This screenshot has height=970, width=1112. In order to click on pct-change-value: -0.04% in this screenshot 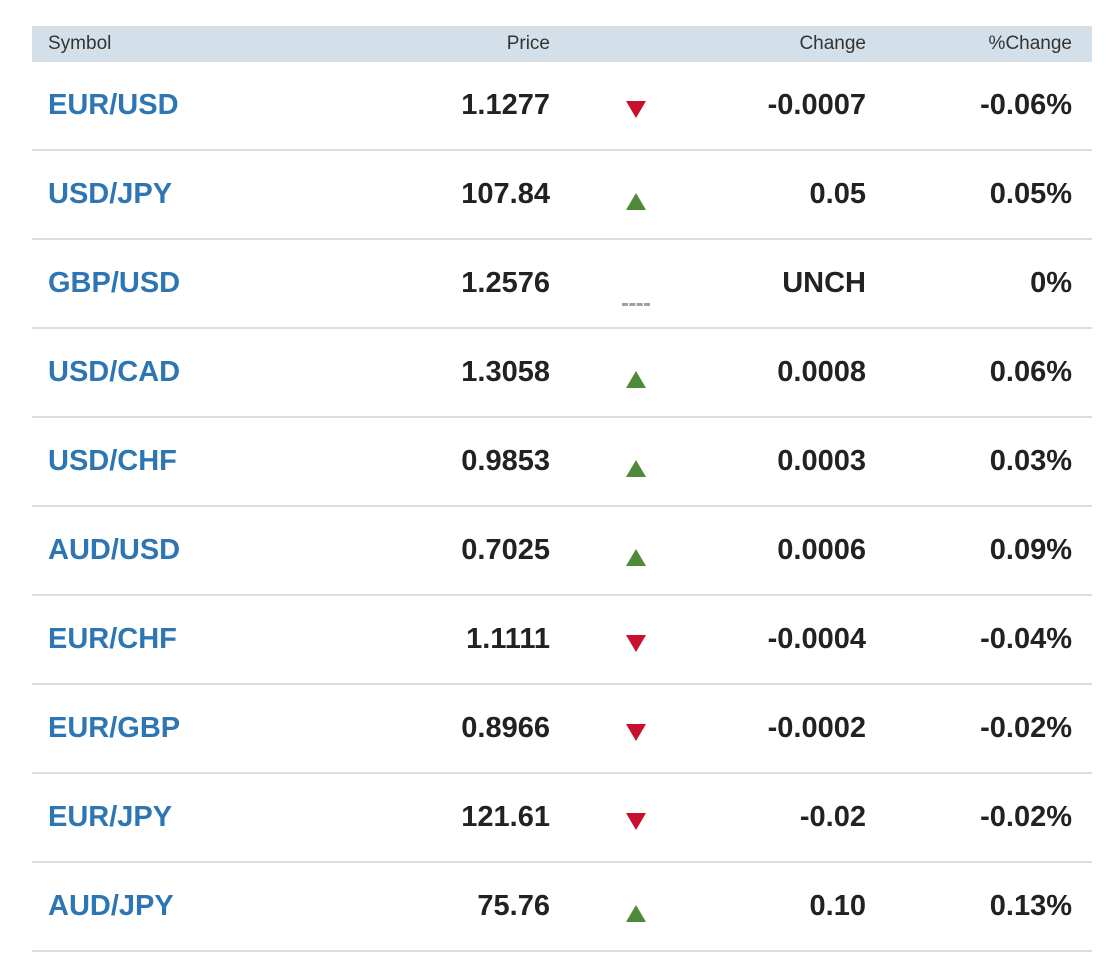, I will do `click(1026, 639)`.